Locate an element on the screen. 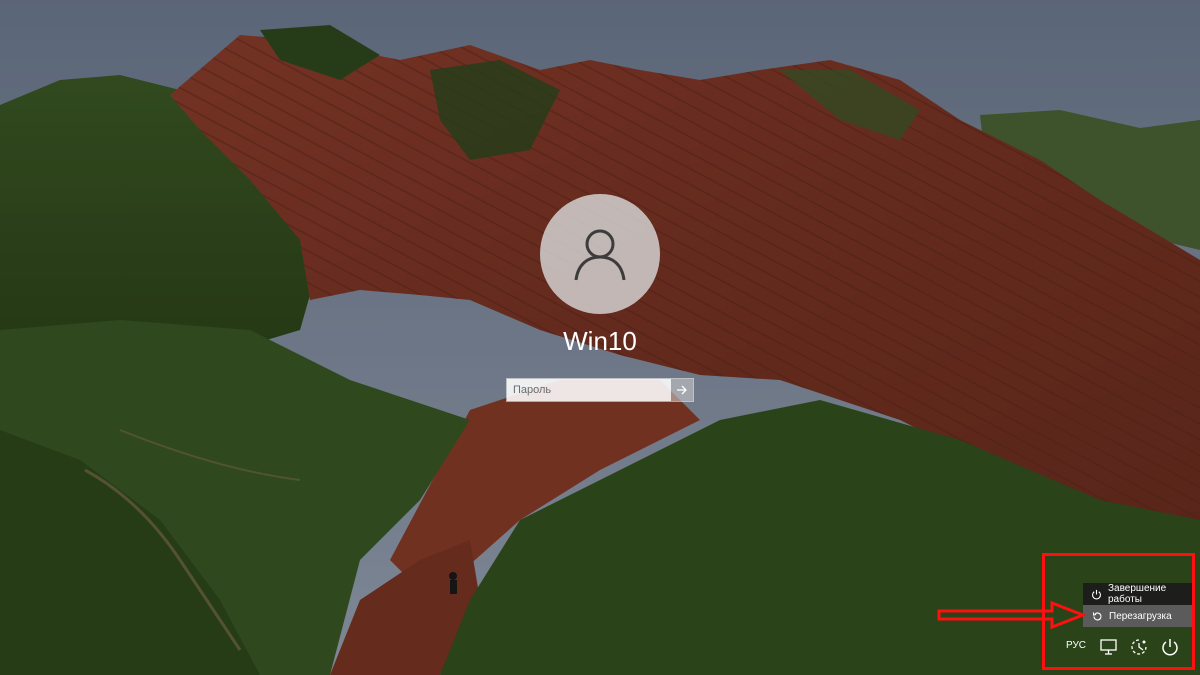  restart-menu-item: Перезагрузка is located at coordinates (1139, 616).